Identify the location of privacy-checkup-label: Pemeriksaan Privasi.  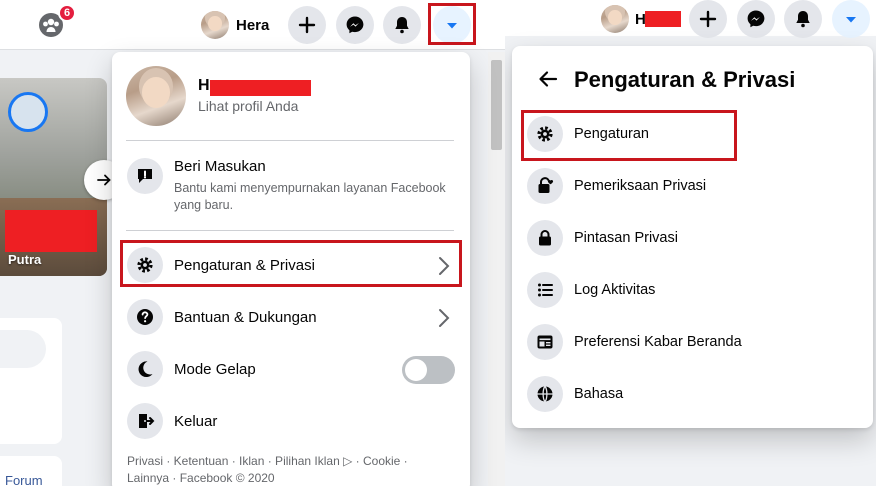
(640, 186).